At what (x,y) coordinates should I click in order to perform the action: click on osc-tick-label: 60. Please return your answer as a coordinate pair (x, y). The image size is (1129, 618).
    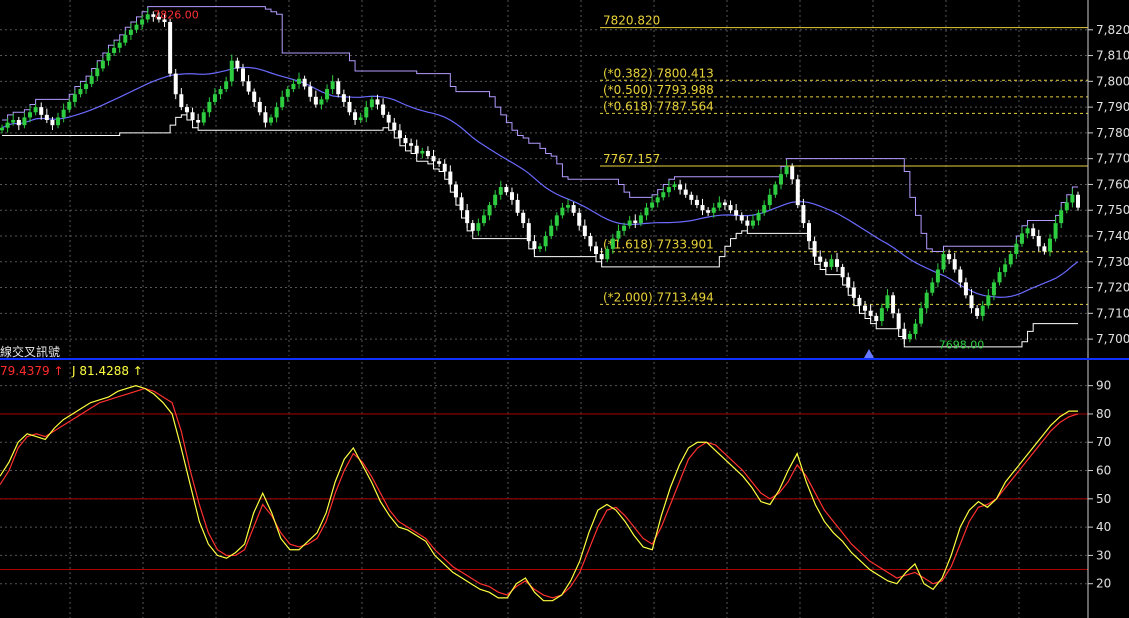
    Looking at the image, I should click on (1103, 471).